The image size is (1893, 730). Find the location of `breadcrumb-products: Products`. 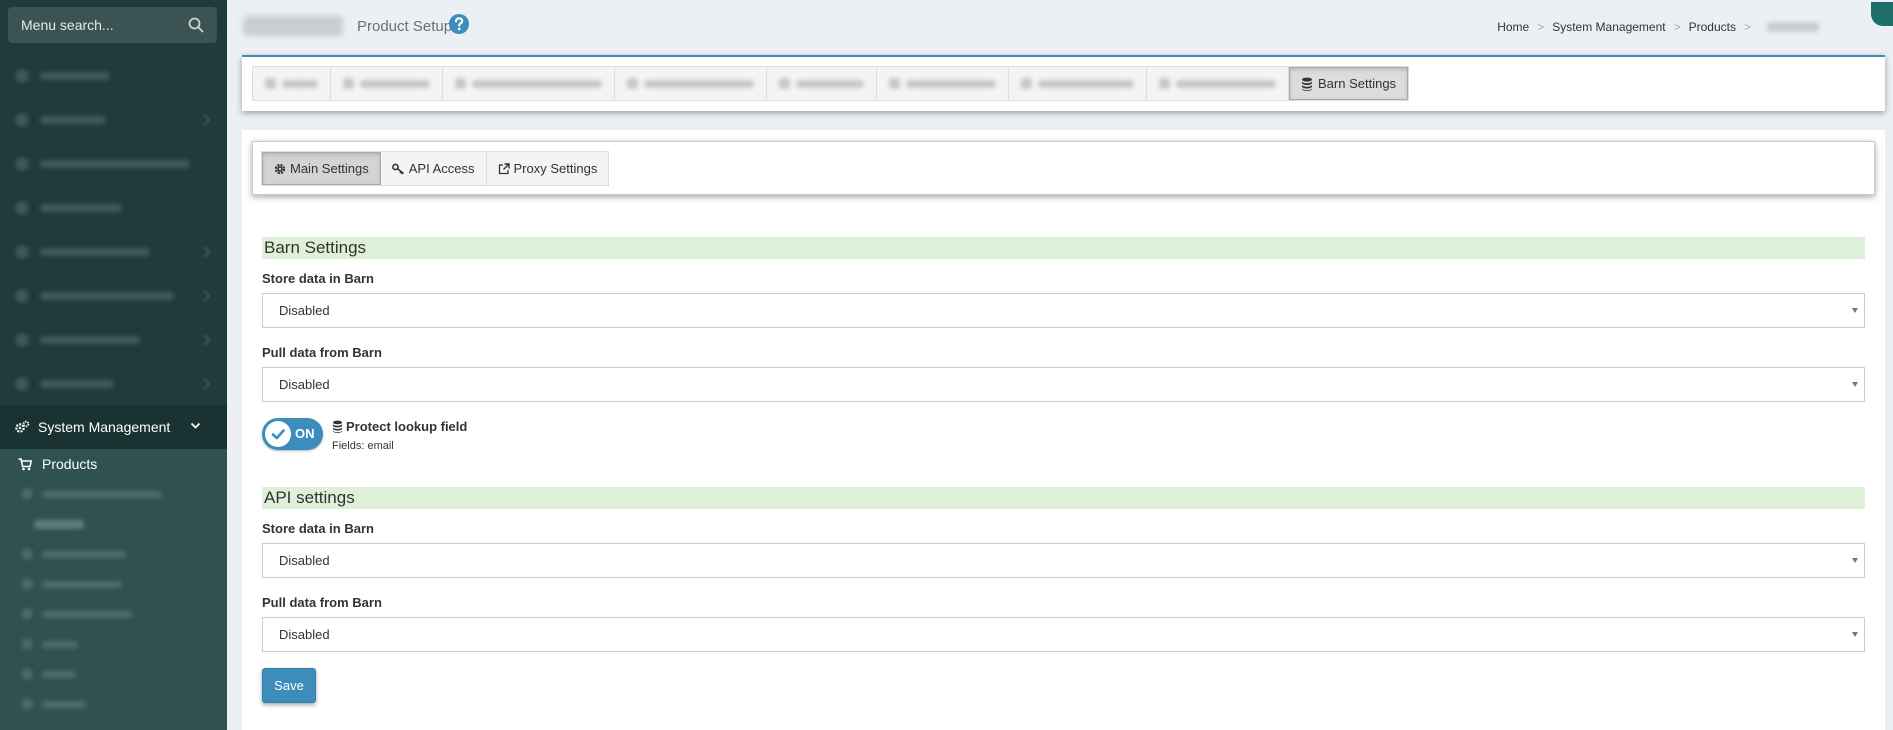

breadcrumb-products: Products is located at coordinates (1712, 27).